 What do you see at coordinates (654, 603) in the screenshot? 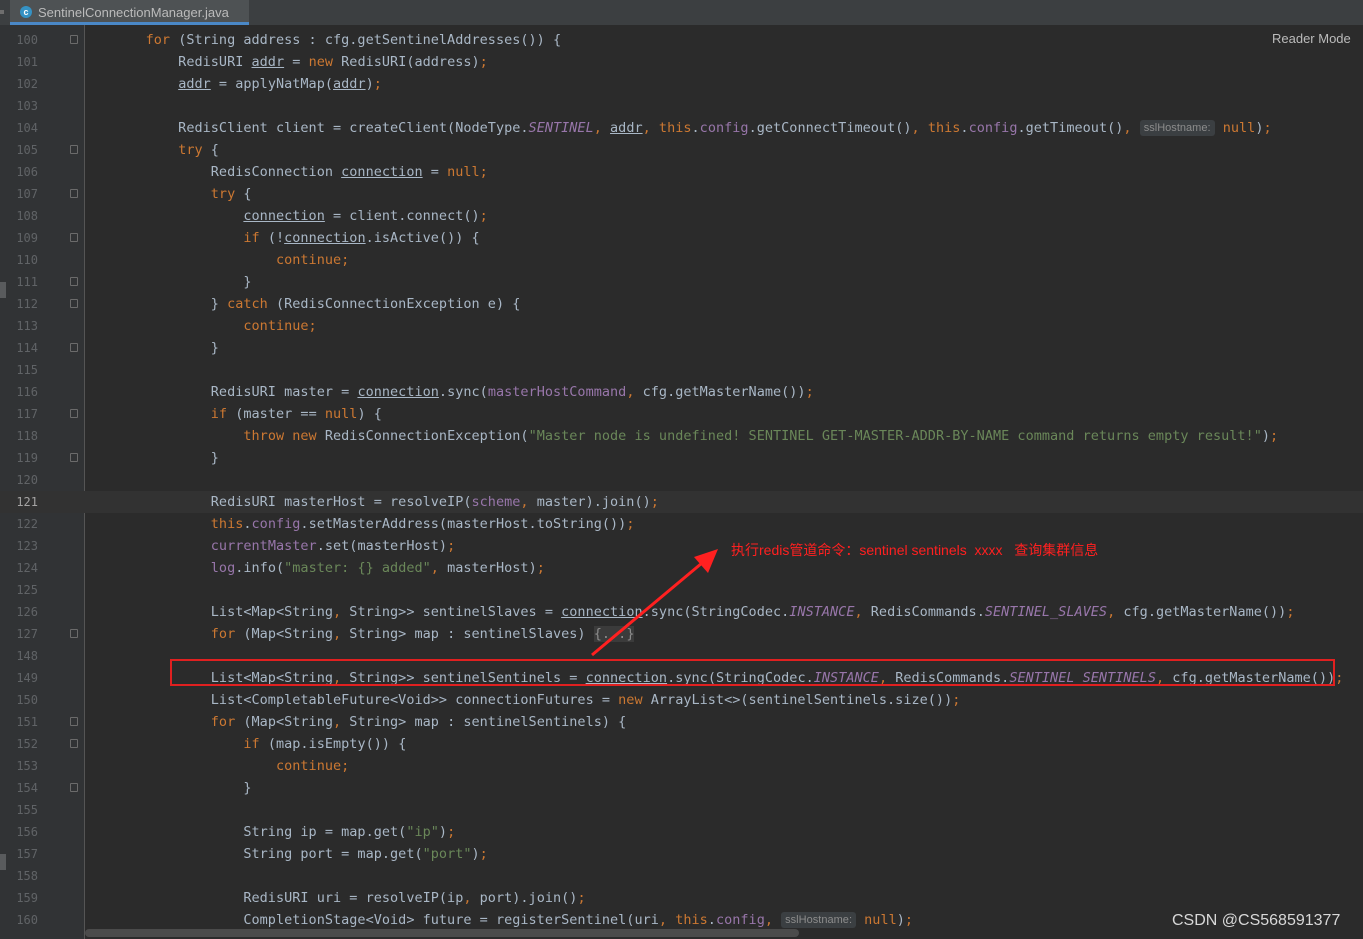
I see `annotation-arrow` at bounding box center [654, 603].